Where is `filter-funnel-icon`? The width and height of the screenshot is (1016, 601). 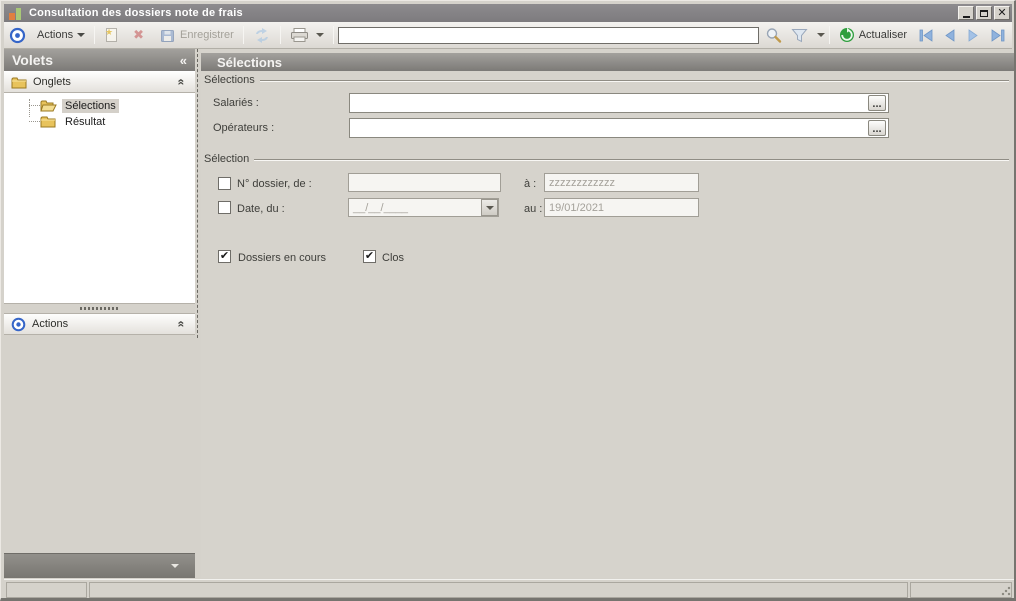 filter-funnel-icon is located at coordinates (799, 35).